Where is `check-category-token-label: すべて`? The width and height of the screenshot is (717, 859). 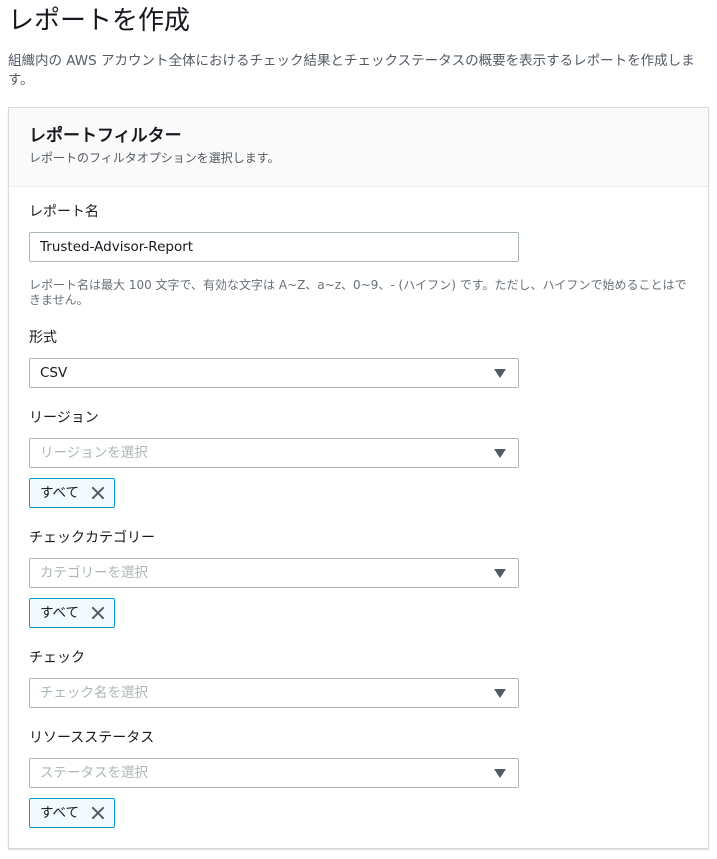
check-category-token-label: すべて is located at coordinates (60, 613).